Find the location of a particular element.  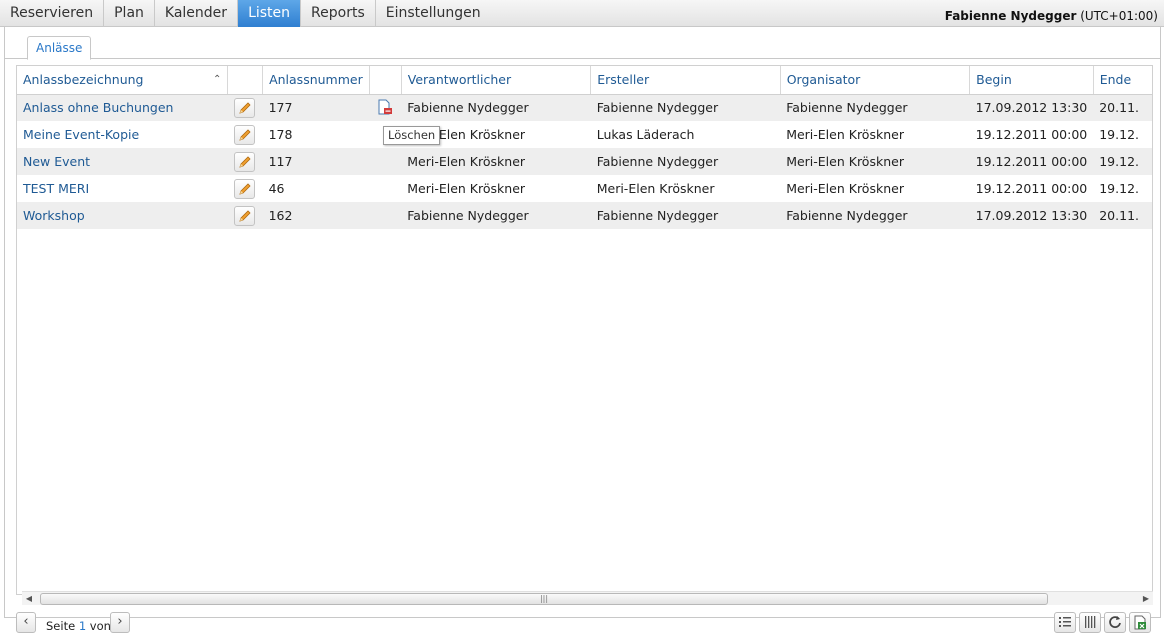

chevron-right-icon: › is located at coordinates (120, 621).